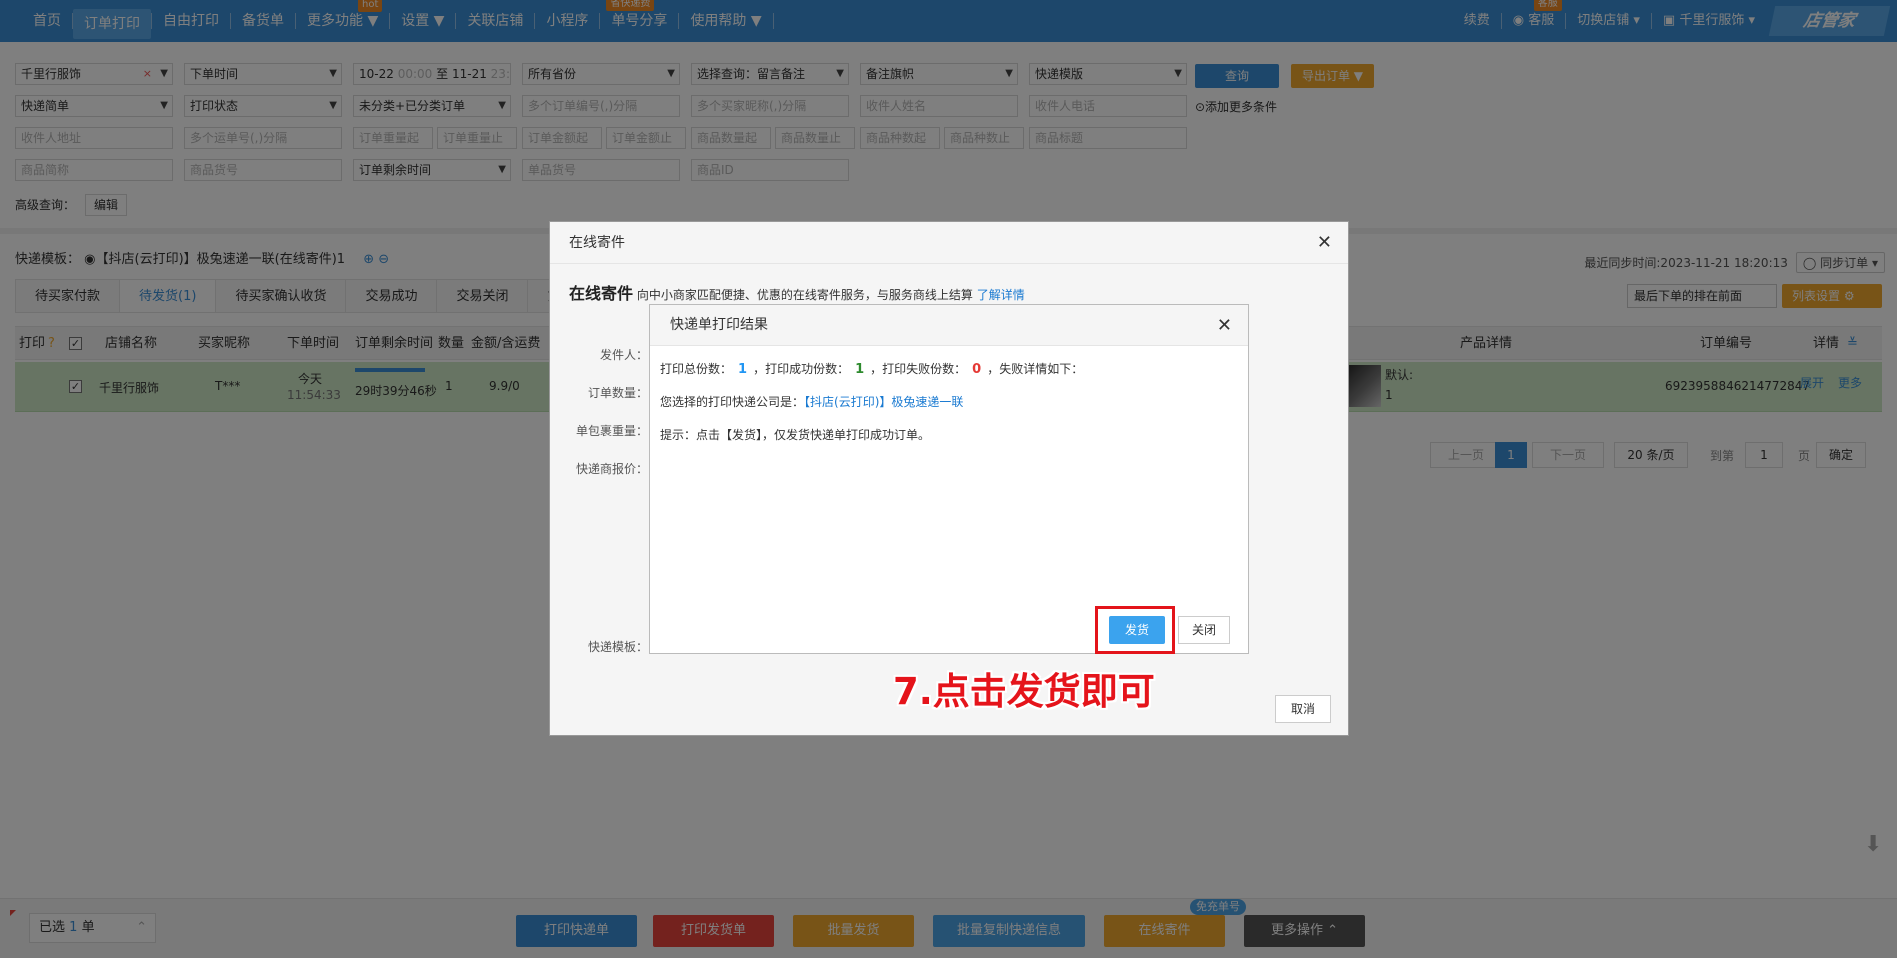 The height and width of the screenshot is (958, 1897). What do you see at coordinates (884, 402) in the screenshot?
I see `company-name: 【抖店(云打印)】极兔速递一联` at bounding box center [884, 402].